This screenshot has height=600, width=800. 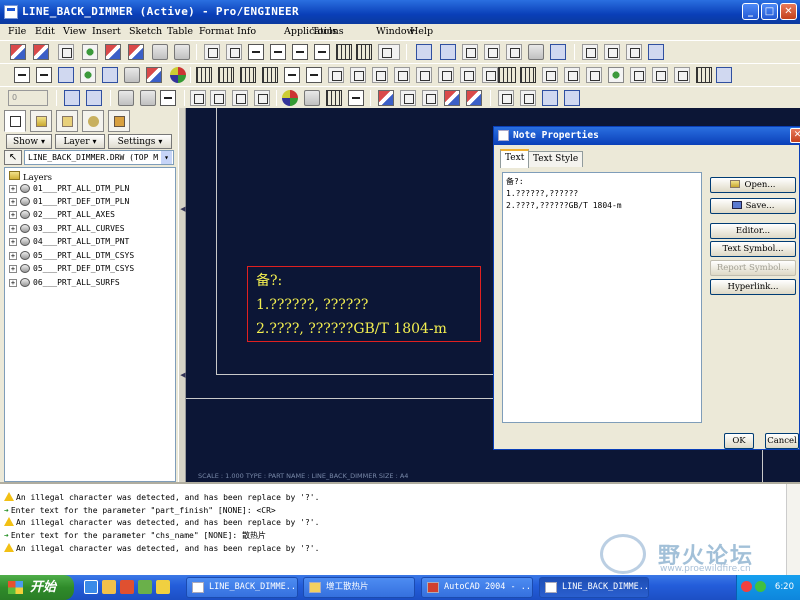 I want to click on copy-file-icon, so click(x=136, y=52).